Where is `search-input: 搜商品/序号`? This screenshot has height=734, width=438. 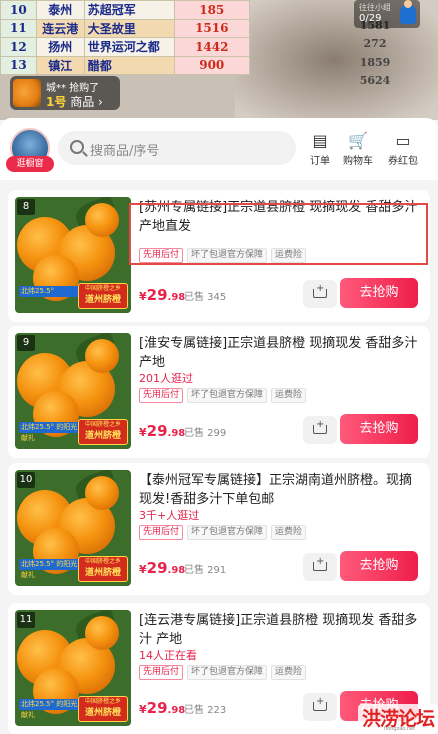 search-input: 搜商品/序号 is located at coordinates (177, 148).